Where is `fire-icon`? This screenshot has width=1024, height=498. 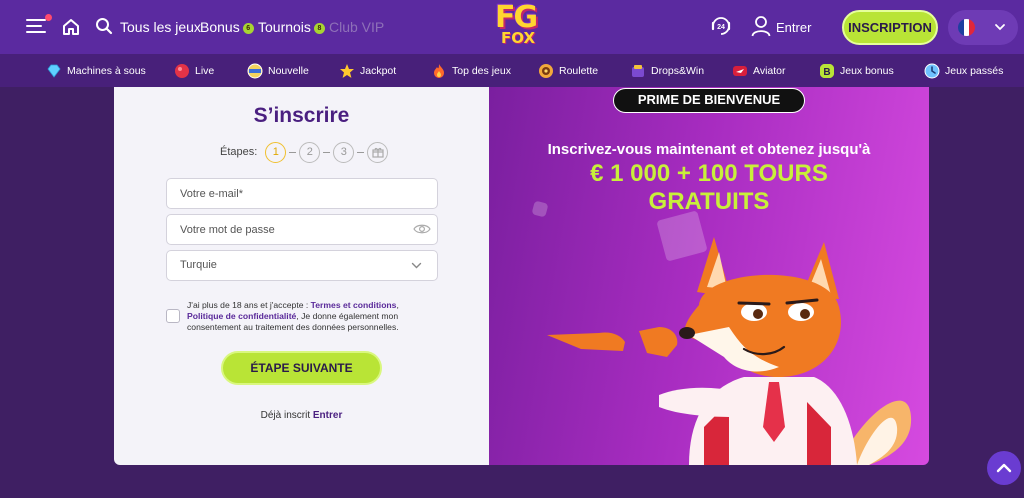 fire-icon is located at coordinates (439, 71).